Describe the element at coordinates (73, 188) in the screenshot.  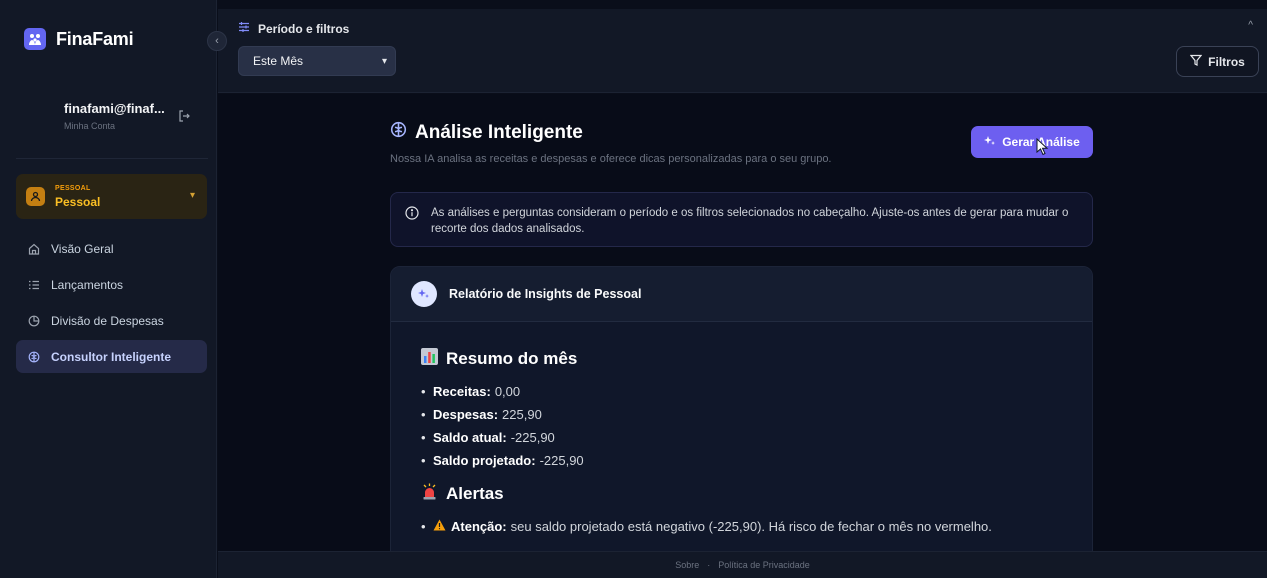
I see `group-kind: PESSOAL` at that location.